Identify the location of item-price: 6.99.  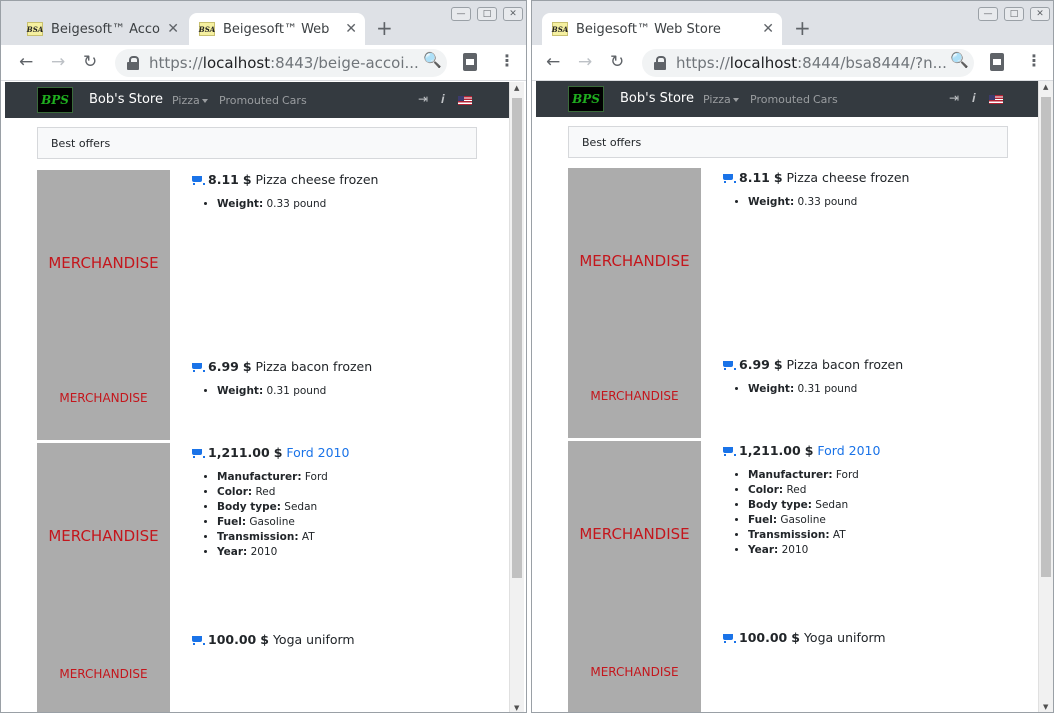
(754, 364).